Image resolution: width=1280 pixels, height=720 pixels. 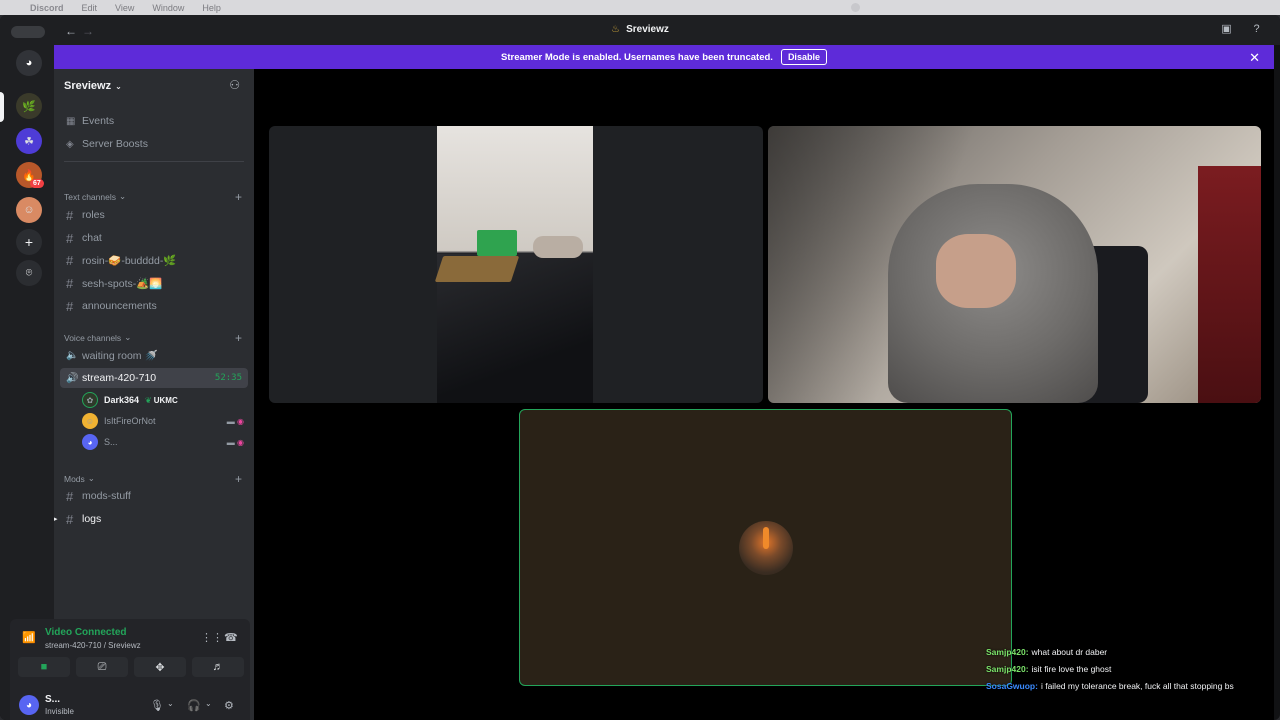 I want to click on video-tile-person-camera, so click(x=1014, y=264).